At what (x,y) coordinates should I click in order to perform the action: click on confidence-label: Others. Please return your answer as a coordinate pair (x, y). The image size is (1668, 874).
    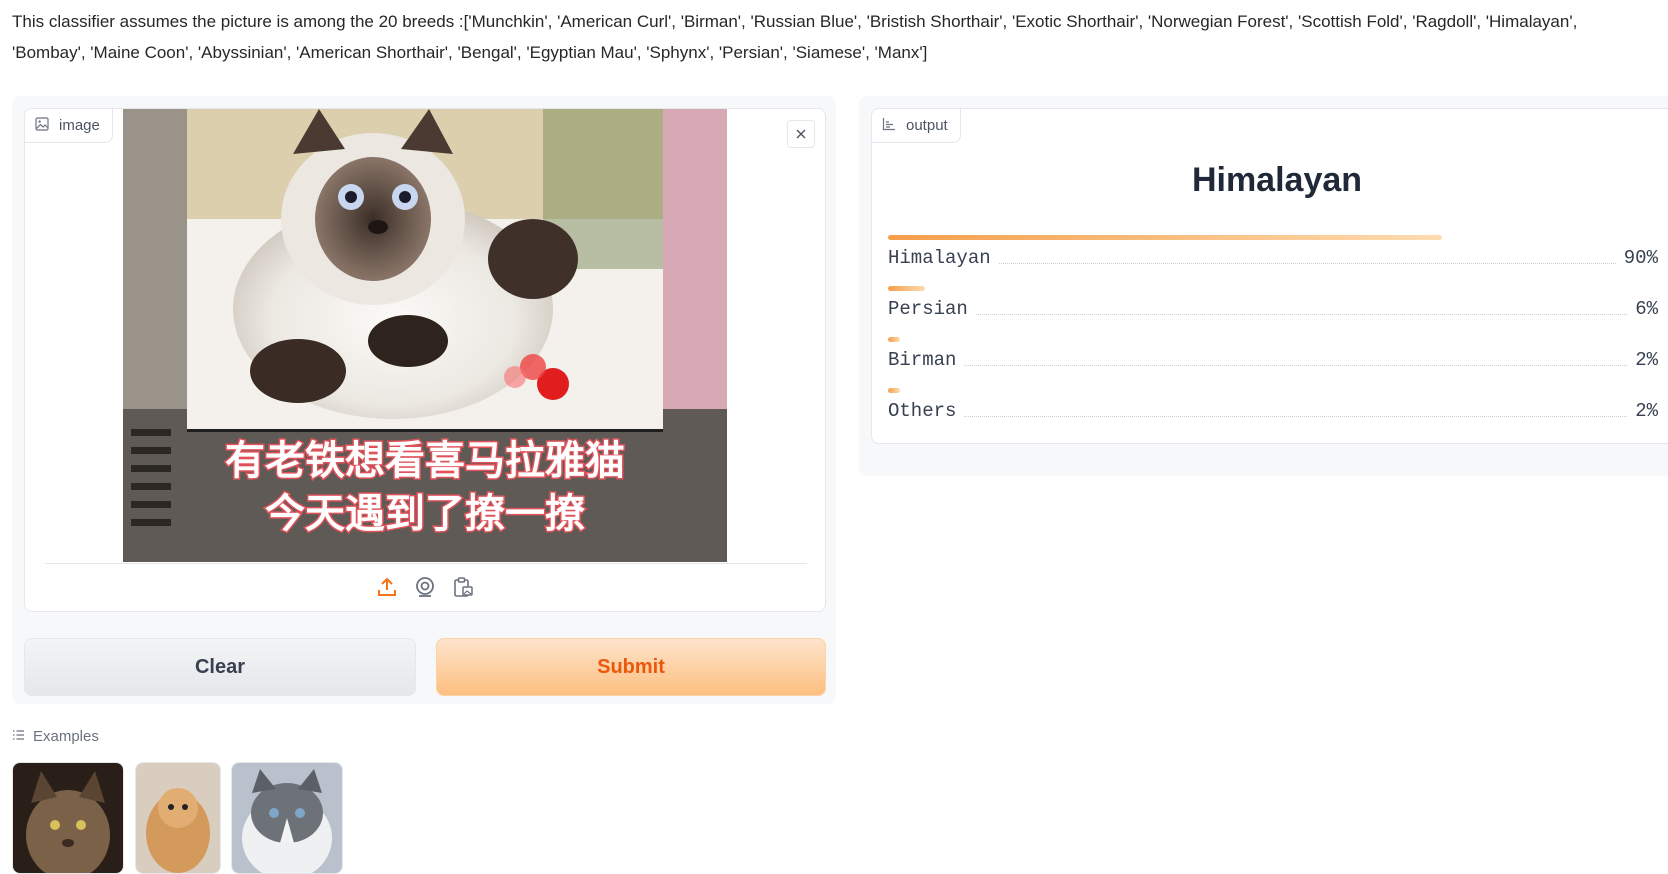
    Looking at the image, I should click on (922, 411).